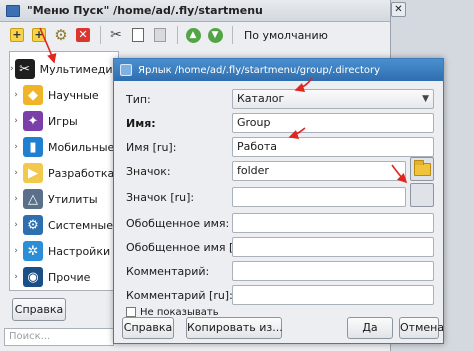 The image size is (474, 351). I want to click on utilities-icon: △, so click(33, 199).